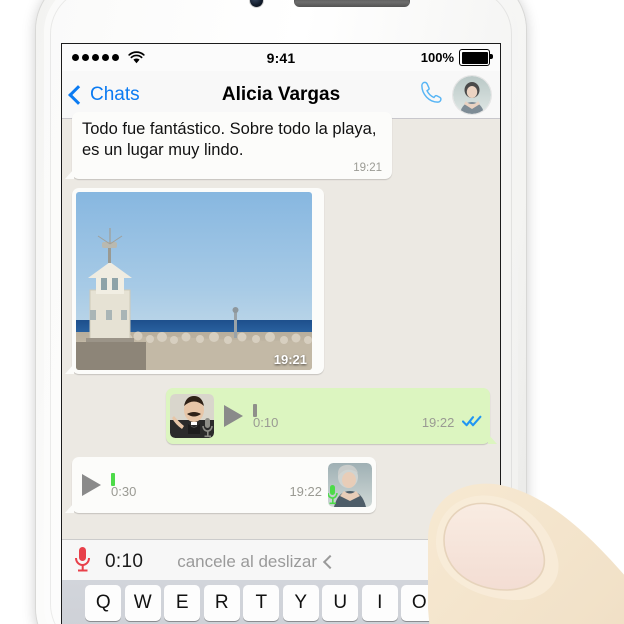 This screenshot has width=624, height=624. What do you see at coordinates (431, 95) in the screenshot?
I see `phone-call-icon` at bounding box center [431, 95].